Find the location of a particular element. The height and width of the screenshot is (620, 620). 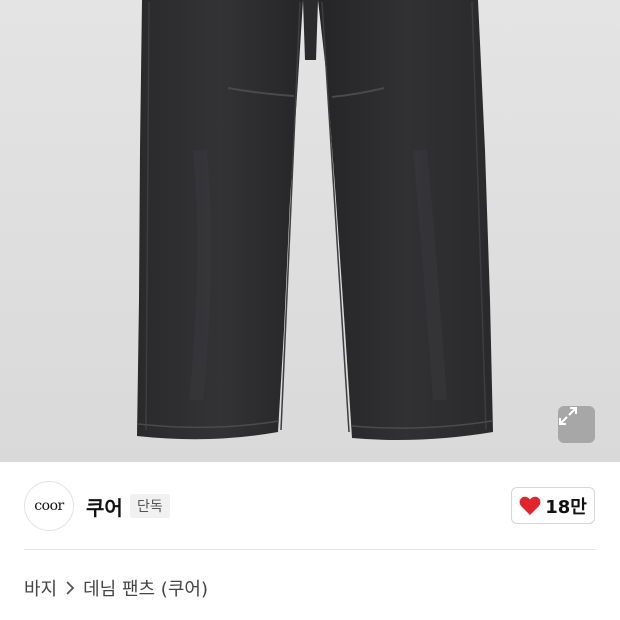

exclusive-badge: 단독 is located at coordinates (150, 506).